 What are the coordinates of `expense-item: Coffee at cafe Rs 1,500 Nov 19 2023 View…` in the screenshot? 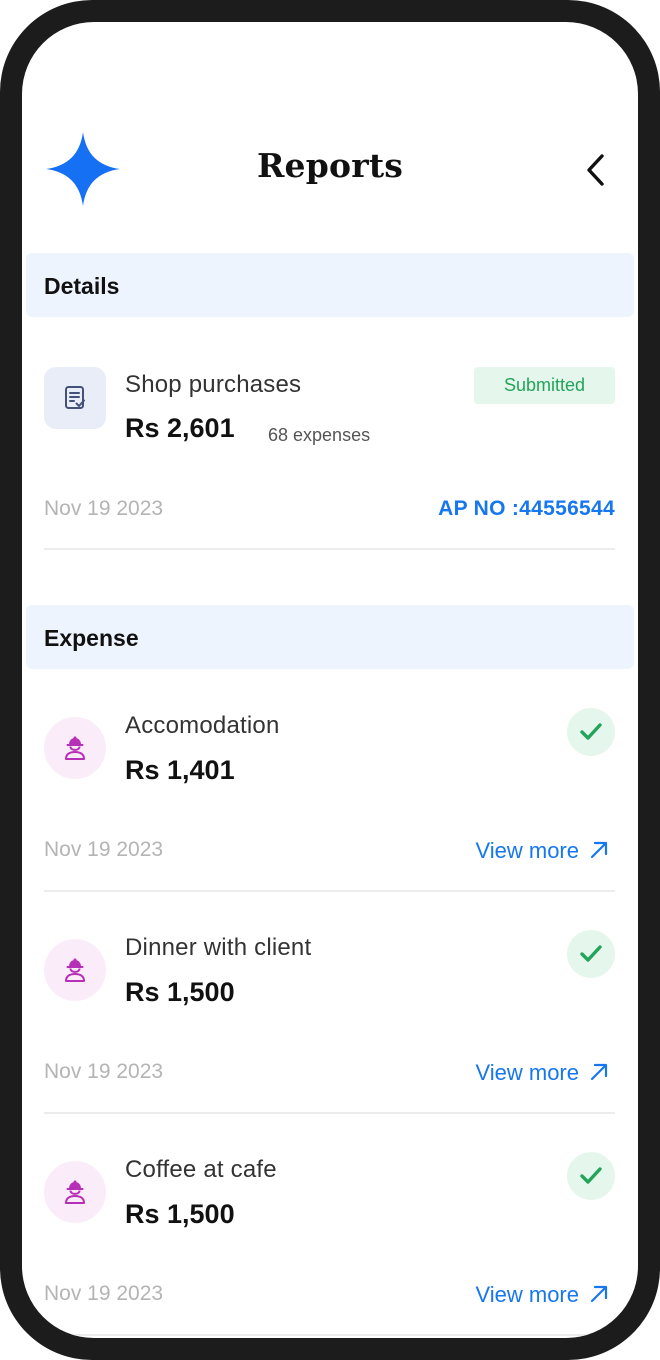 It's located at (329, 1236).